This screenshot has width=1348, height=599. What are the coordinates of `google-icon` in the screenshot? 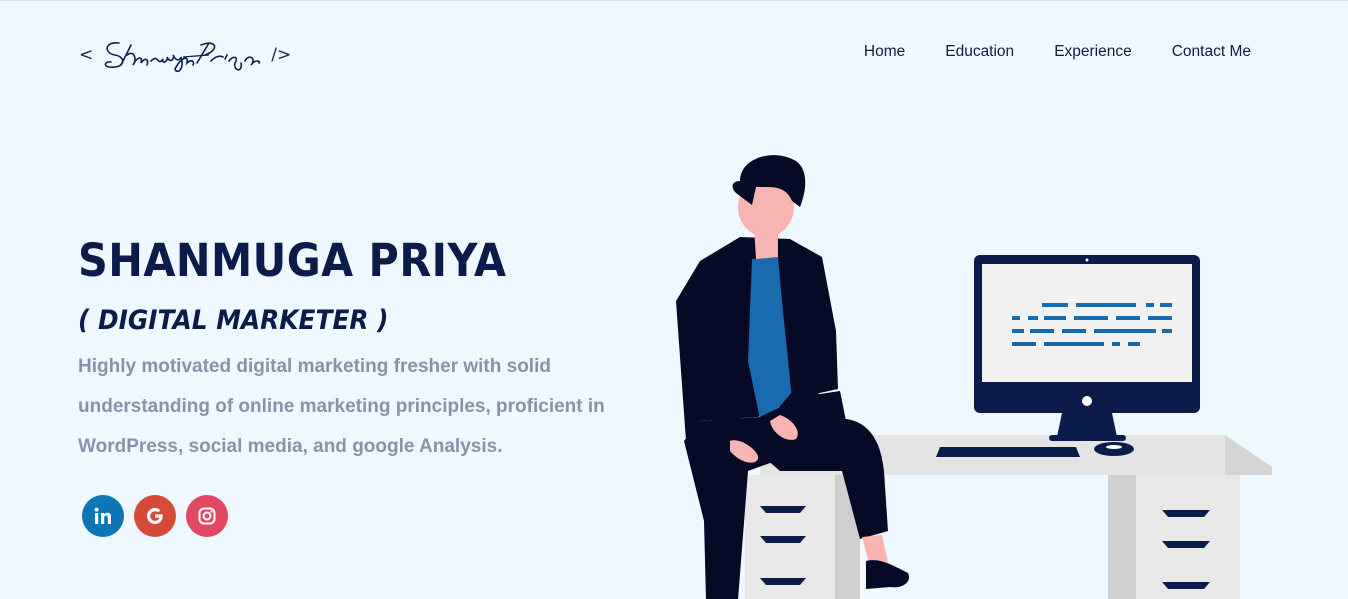 It's located at (155, 516).